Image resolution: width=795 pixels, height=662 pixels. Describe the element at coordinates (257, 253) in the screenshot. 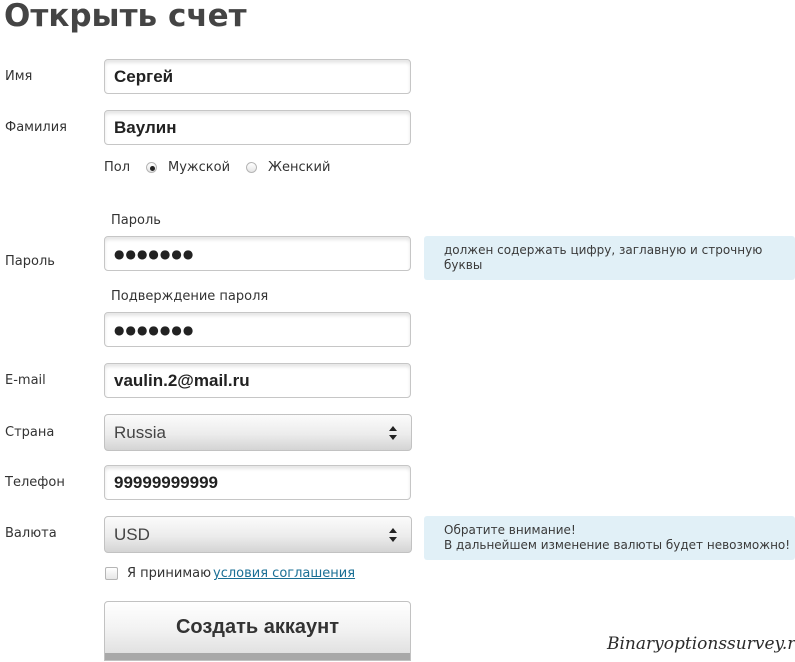

I see `password-input: ●●●●●●●` at that location.